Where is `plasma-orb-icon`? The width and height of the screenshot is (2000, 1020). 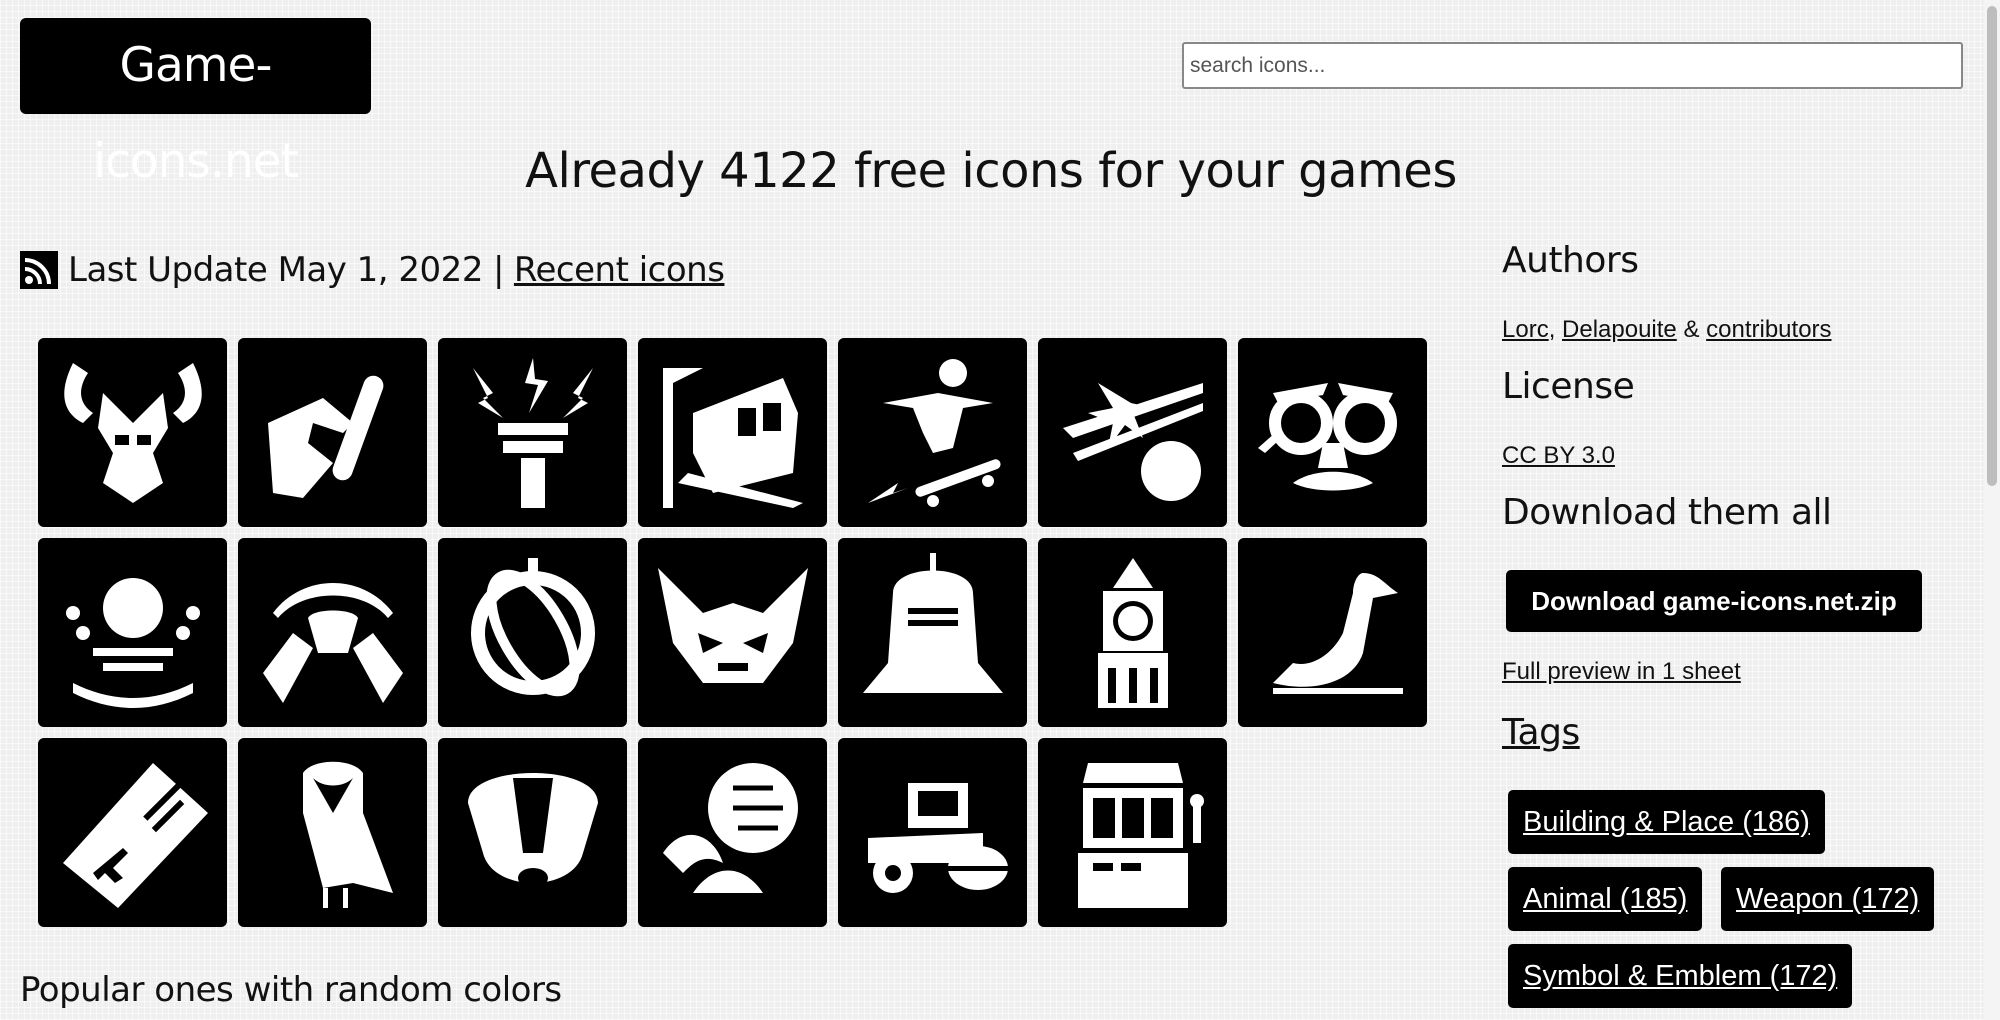 plasma-orb-icon is located at coordinates (132, 632).